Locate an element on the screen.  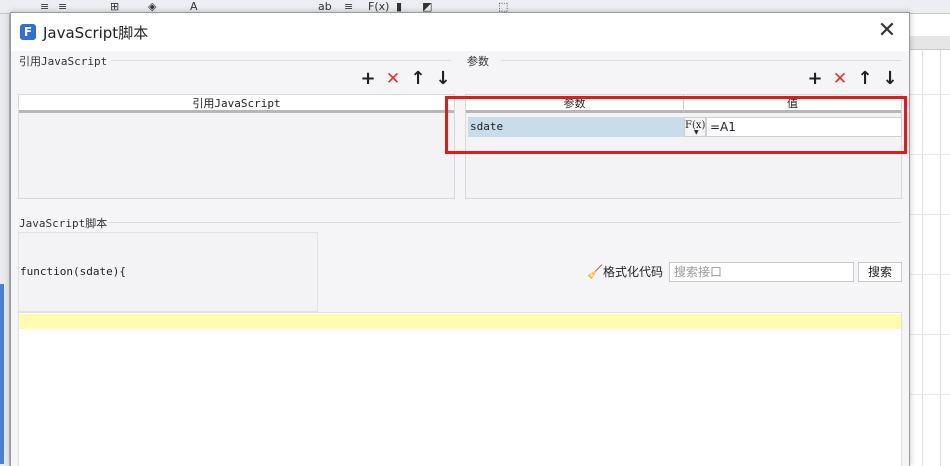
search-button: 搜索 is located at coordinates (880, 272).